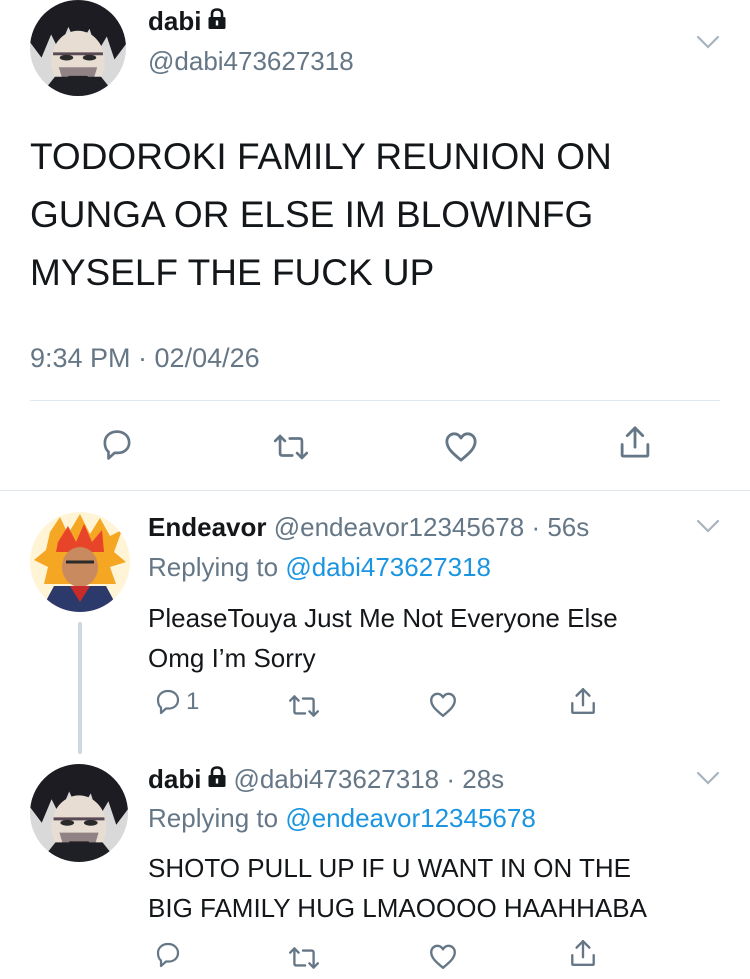  Describe the element at coordinates (207, 527) in the screenshot. I see `display-name: Endeavor` at that location.